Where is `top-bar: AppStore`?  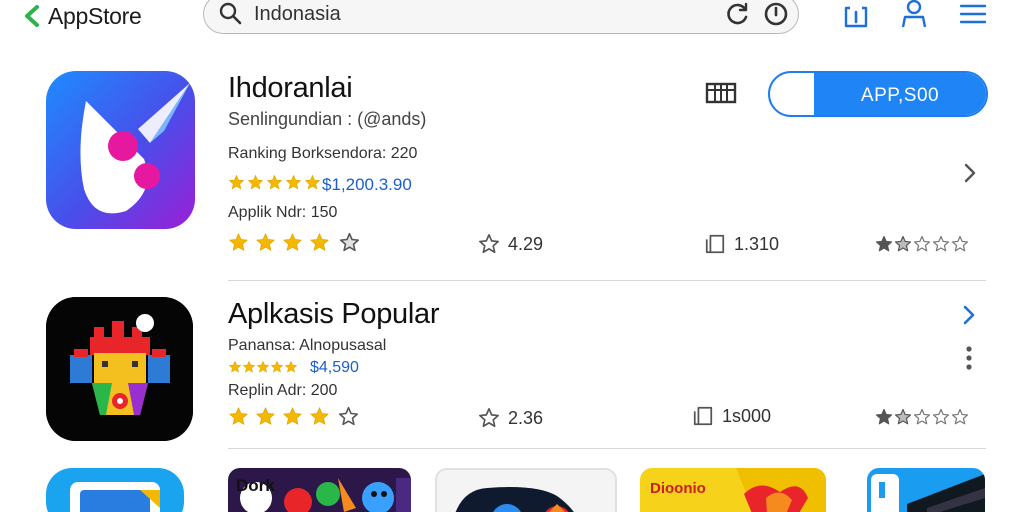
top-bar: AppStore is located at coordinates (512, 17).